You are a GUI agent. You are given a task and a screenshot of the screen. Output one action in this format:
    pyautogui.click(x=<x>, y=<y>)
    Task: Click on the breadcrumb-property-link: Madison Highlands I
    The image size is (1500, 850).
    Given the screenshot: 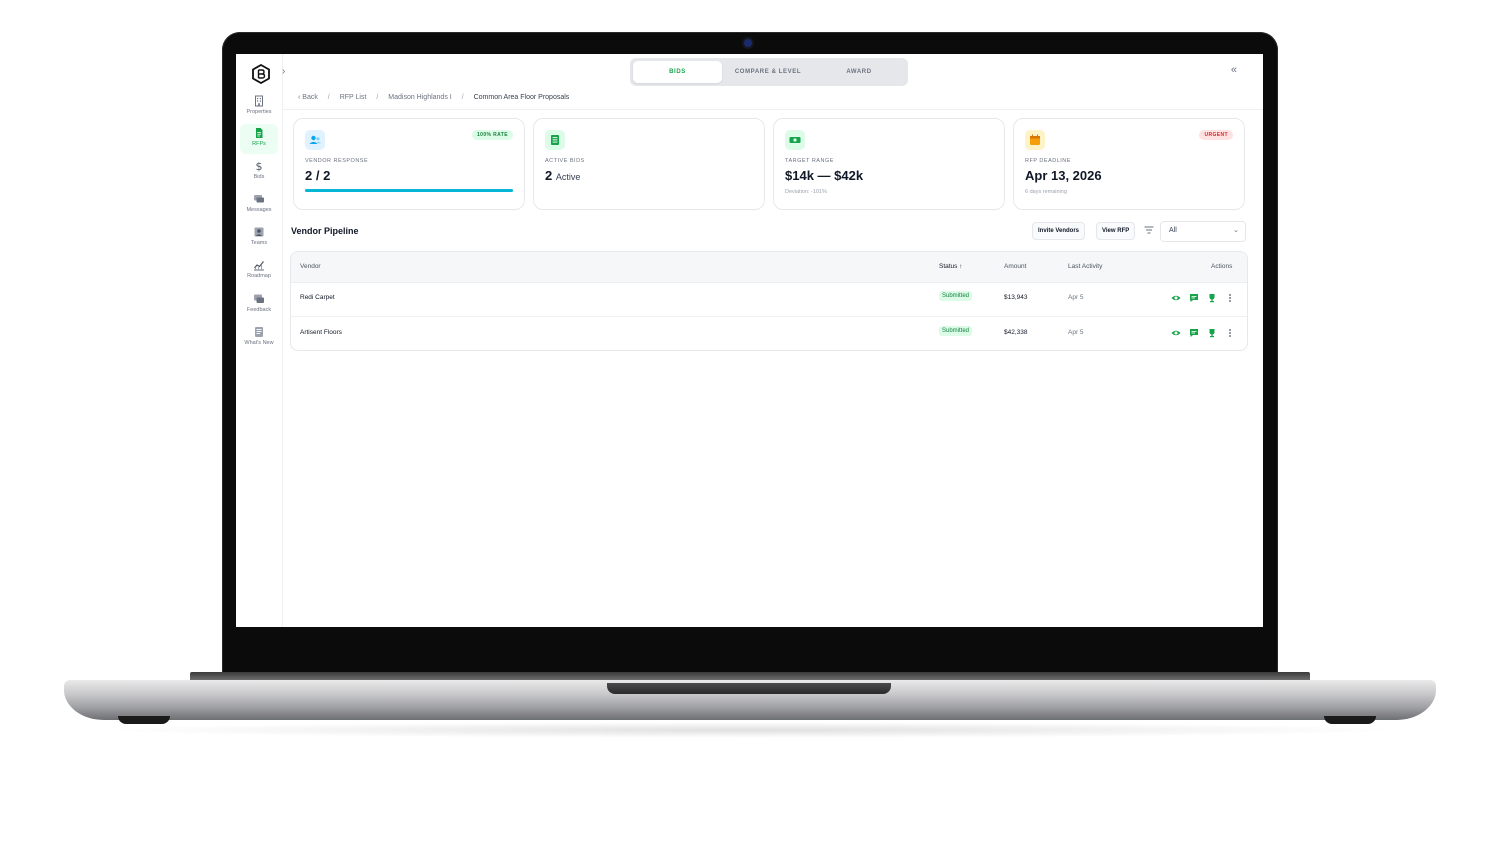 What is the action you would take?
    pyautogui.click(x=419, y=97)
    